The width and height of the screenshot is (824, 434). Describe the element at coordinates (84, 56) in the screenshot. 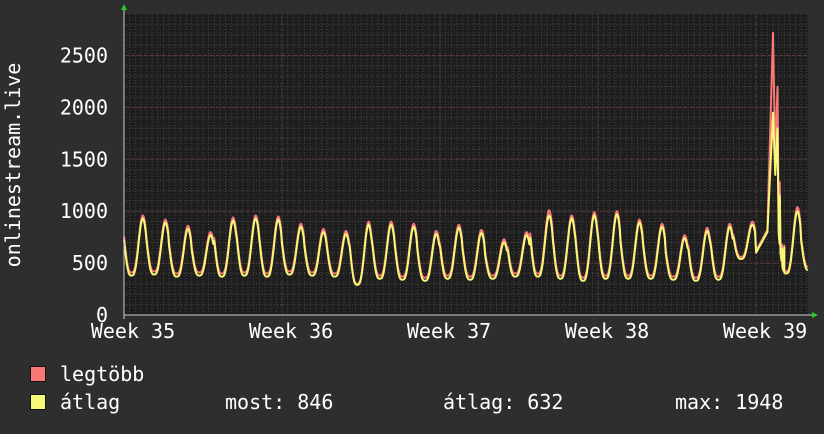

I see `y-tick-label: 2500` at that location.